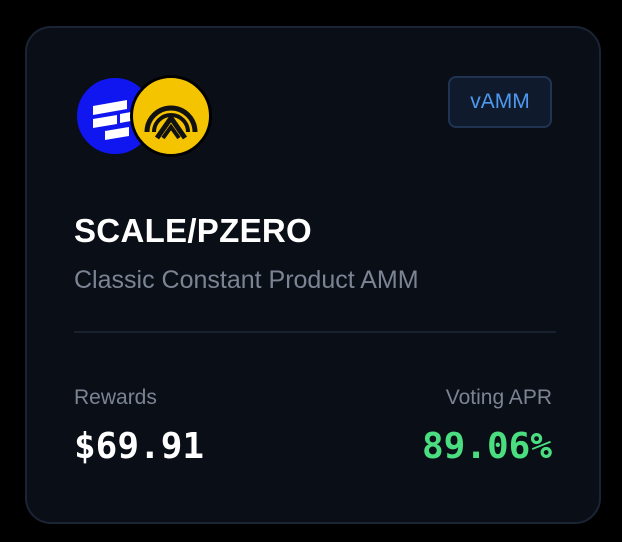 The image size is (622, 542). What do you see at coordinates (246, 280) in the screenshot?
I see `pair-subtitle: Classic Constant Product AMM` at bounding box center [246, 280].